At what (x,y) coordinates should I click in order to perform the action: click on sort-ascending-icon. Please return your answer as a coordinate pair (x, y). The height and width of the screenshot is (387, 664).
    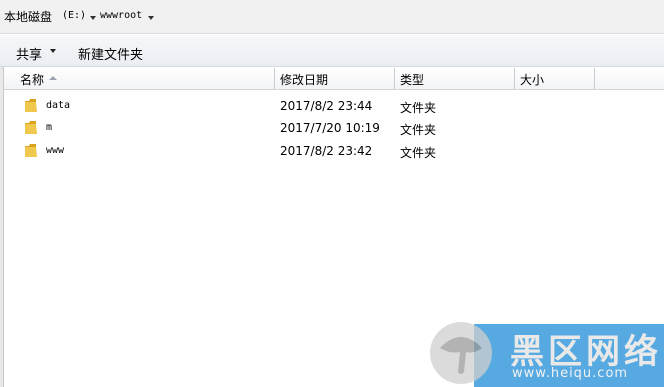
    Looking at the image, I should click on (53, 78).